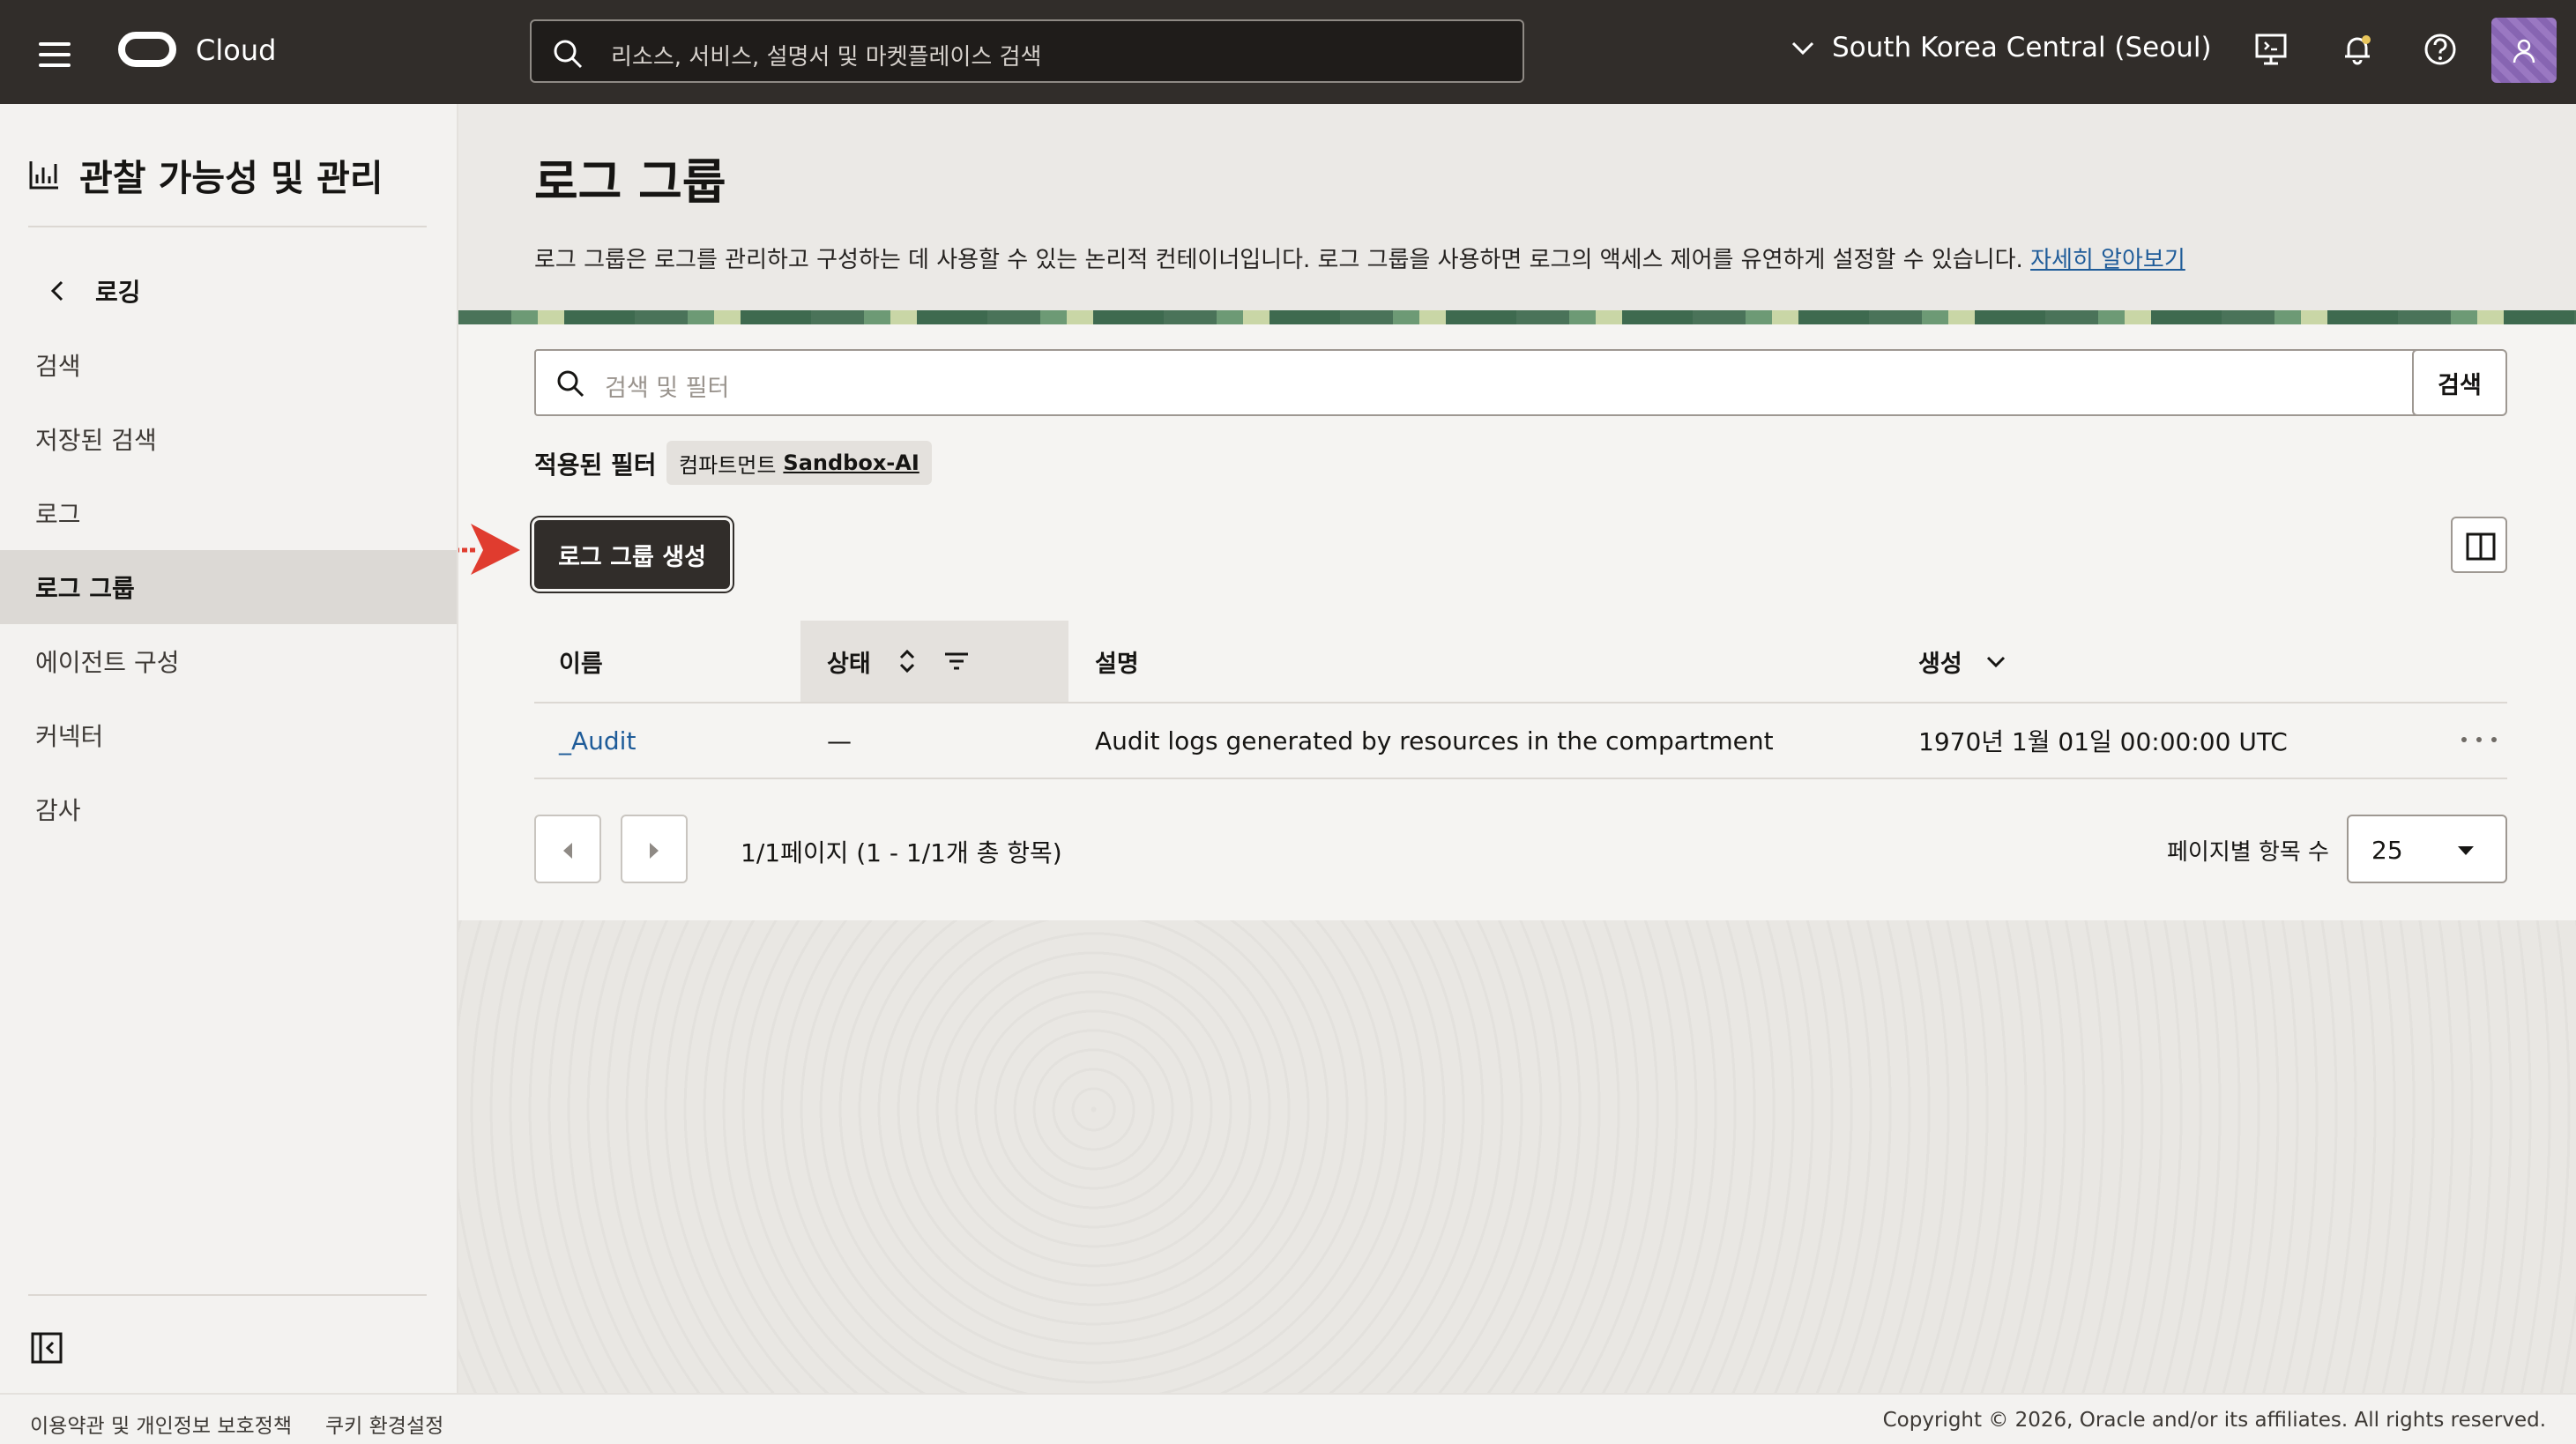 The height and width of the screenshot is (1444, 2576). I want to click on next-page-button, so click(655, 849).